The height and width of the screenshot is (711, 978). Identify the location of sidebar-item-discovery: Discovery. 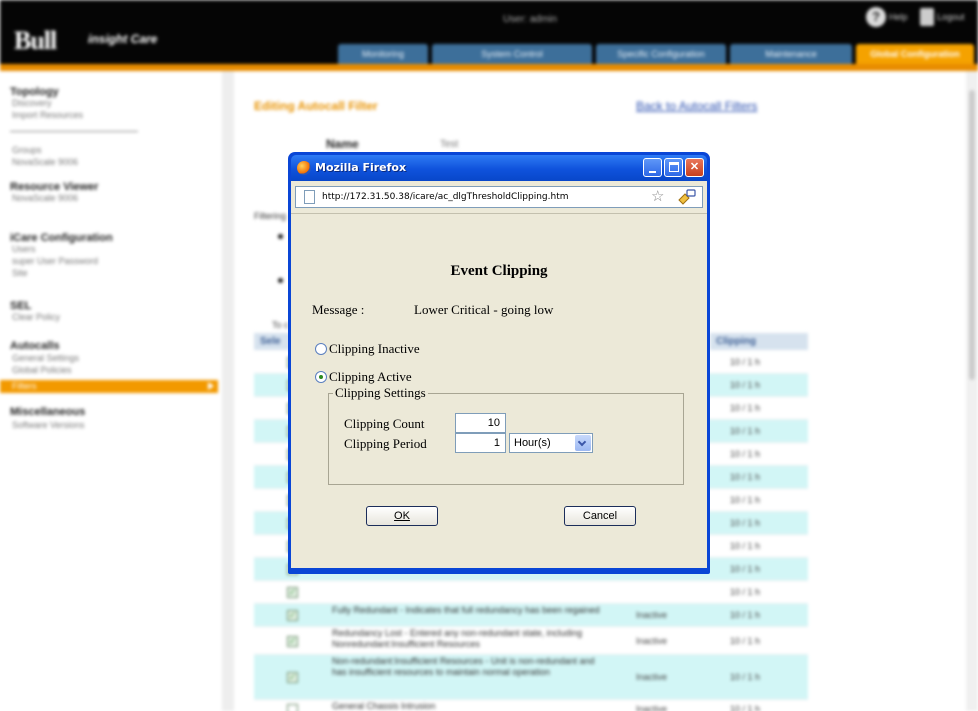
(32, 103).